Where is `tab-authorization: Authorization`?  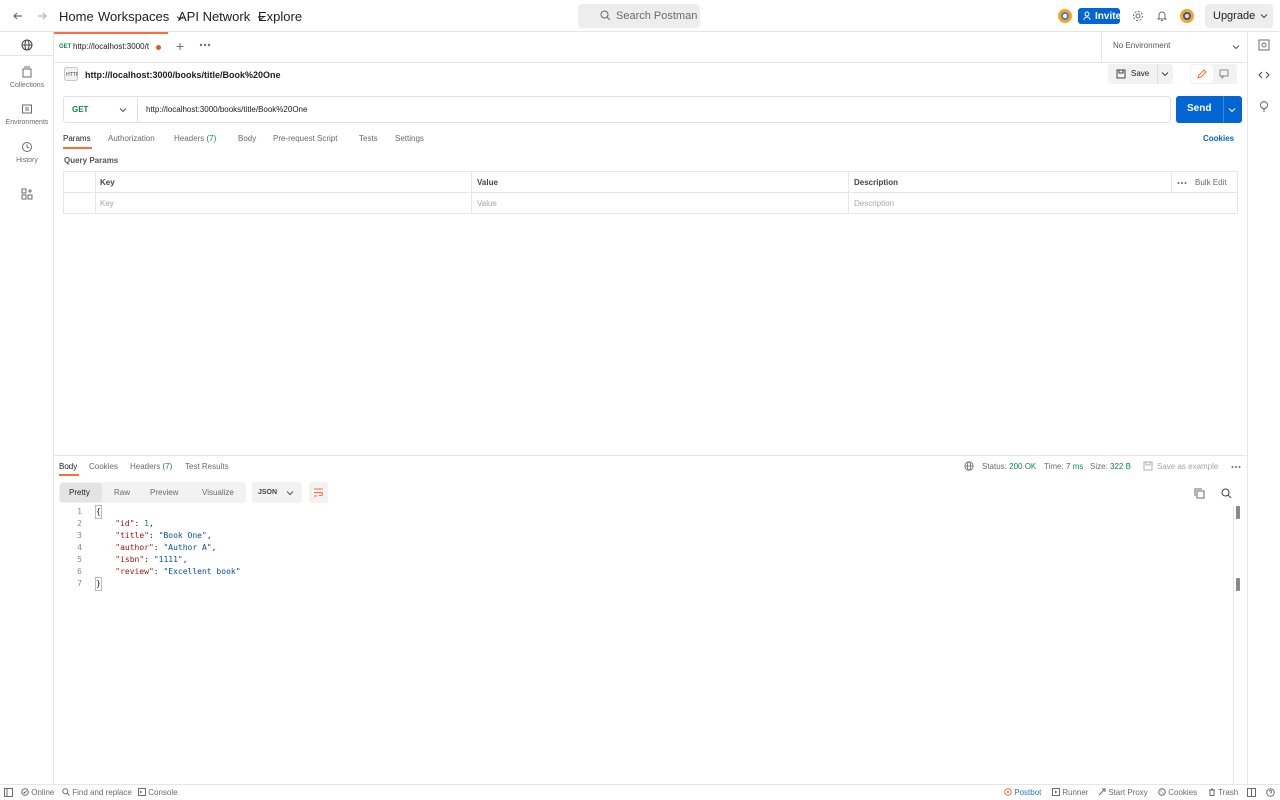
tab-authorization: Authorization is located at coordinates (131, 138).